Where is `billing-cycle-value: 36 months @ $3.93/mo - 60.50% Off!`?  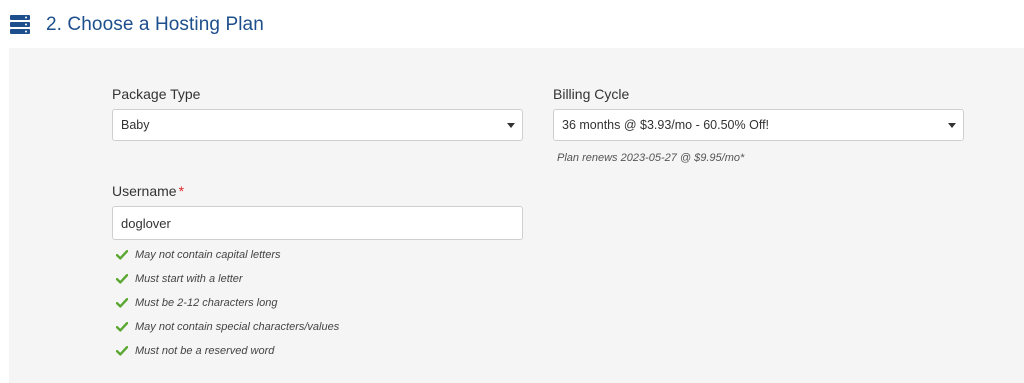 billing-cycle-value: 36 months @ $3.93/mo - 60.50% Off! is located at coordinates (666, 125).